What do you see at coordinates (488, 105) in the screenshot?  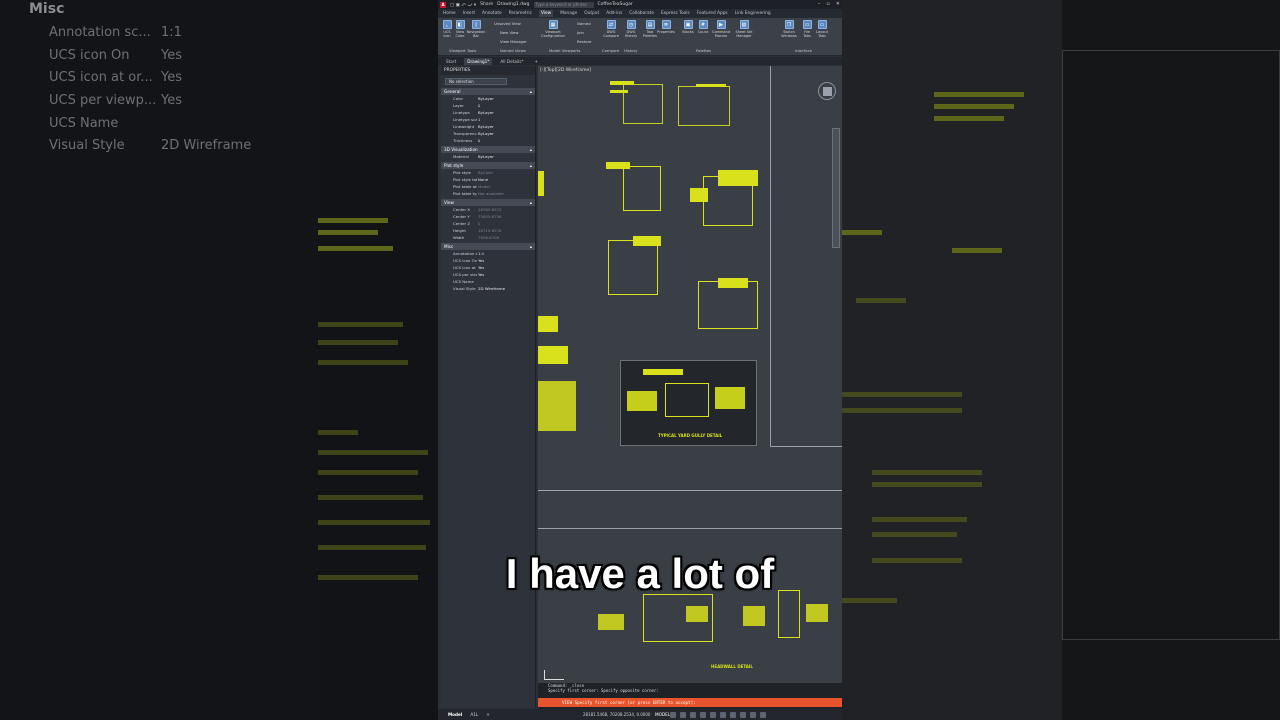 I see `prop-row: Layer 0` at bounding box center [488, 105].